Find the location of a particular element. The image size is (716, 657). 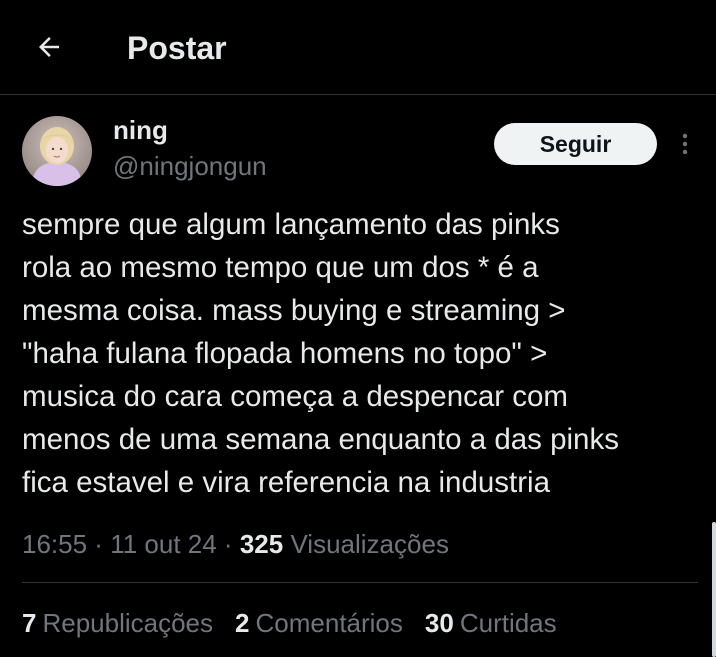

views-count: 325 is located at coordinates (261, 544).